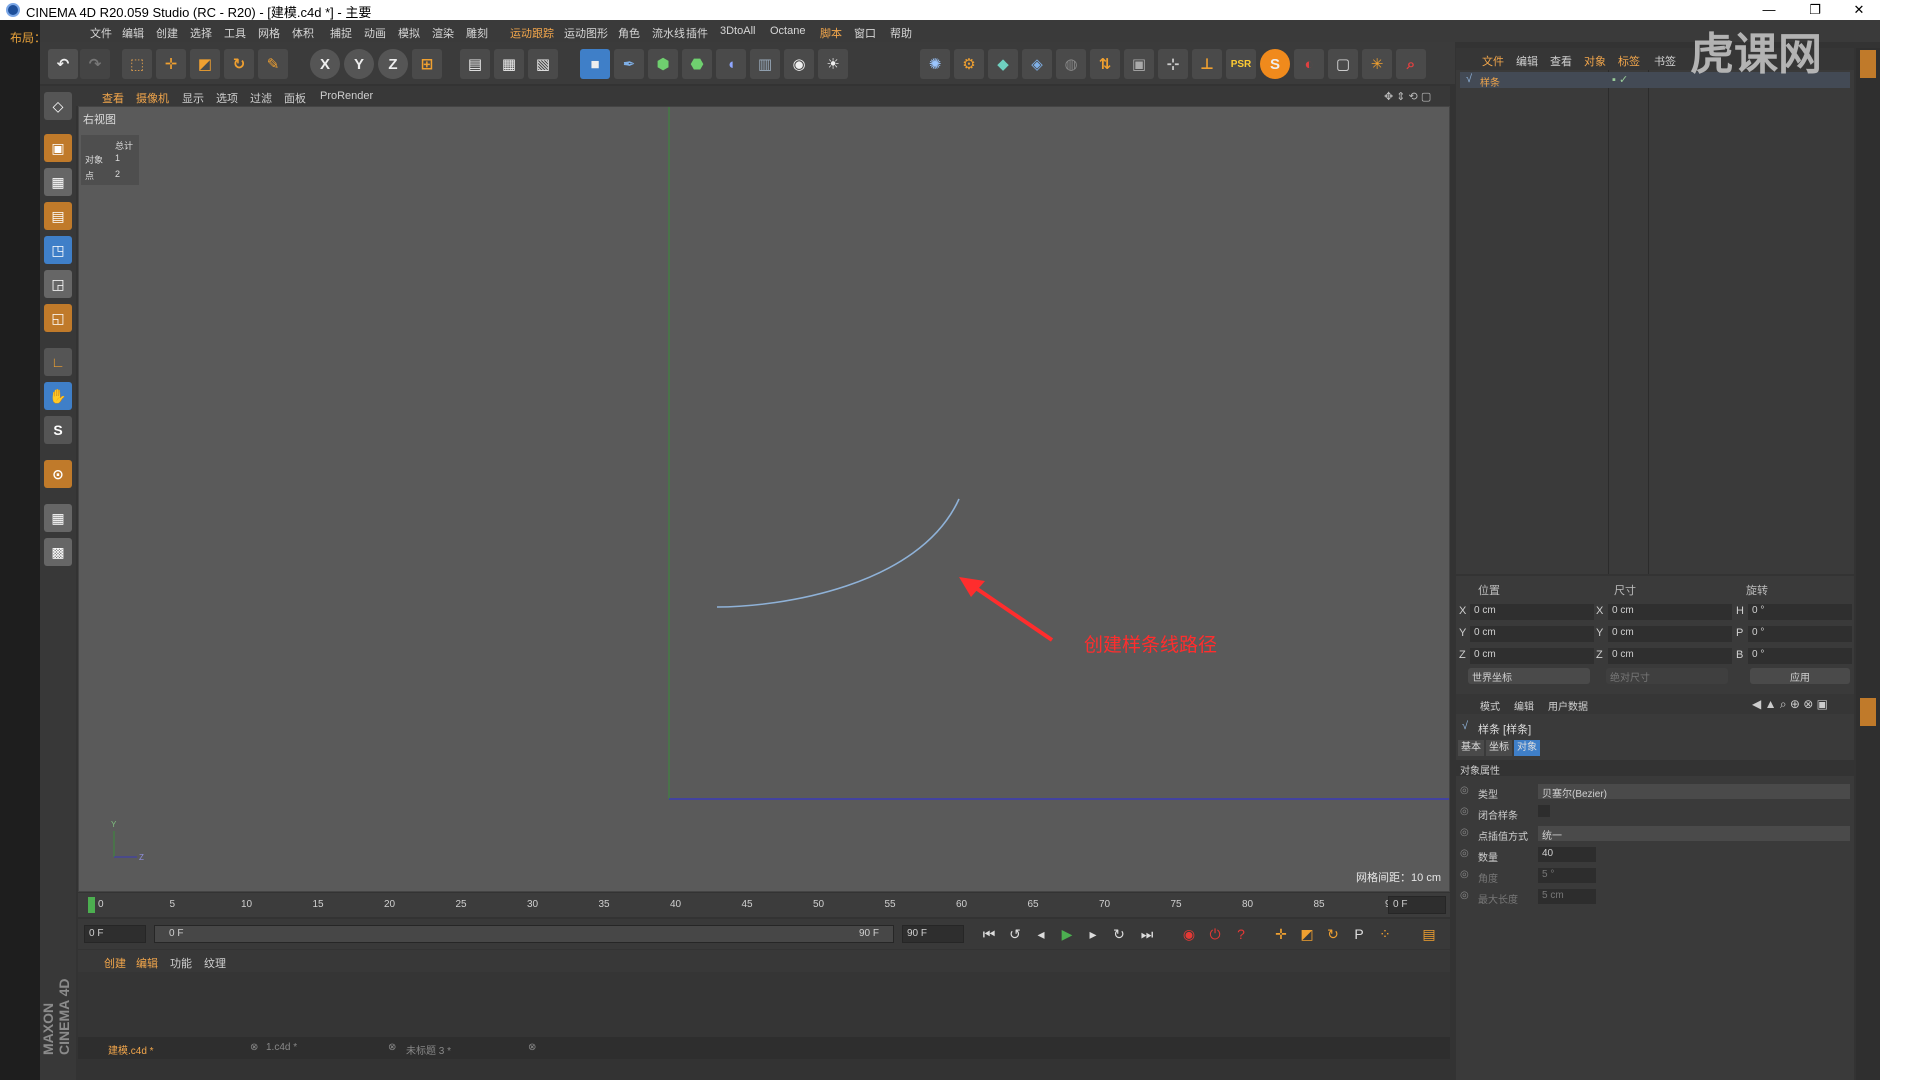  Describe the element at coordinates (1139, 64) in the screenshot. I see `box-plugin-icon: ▣` at that location.